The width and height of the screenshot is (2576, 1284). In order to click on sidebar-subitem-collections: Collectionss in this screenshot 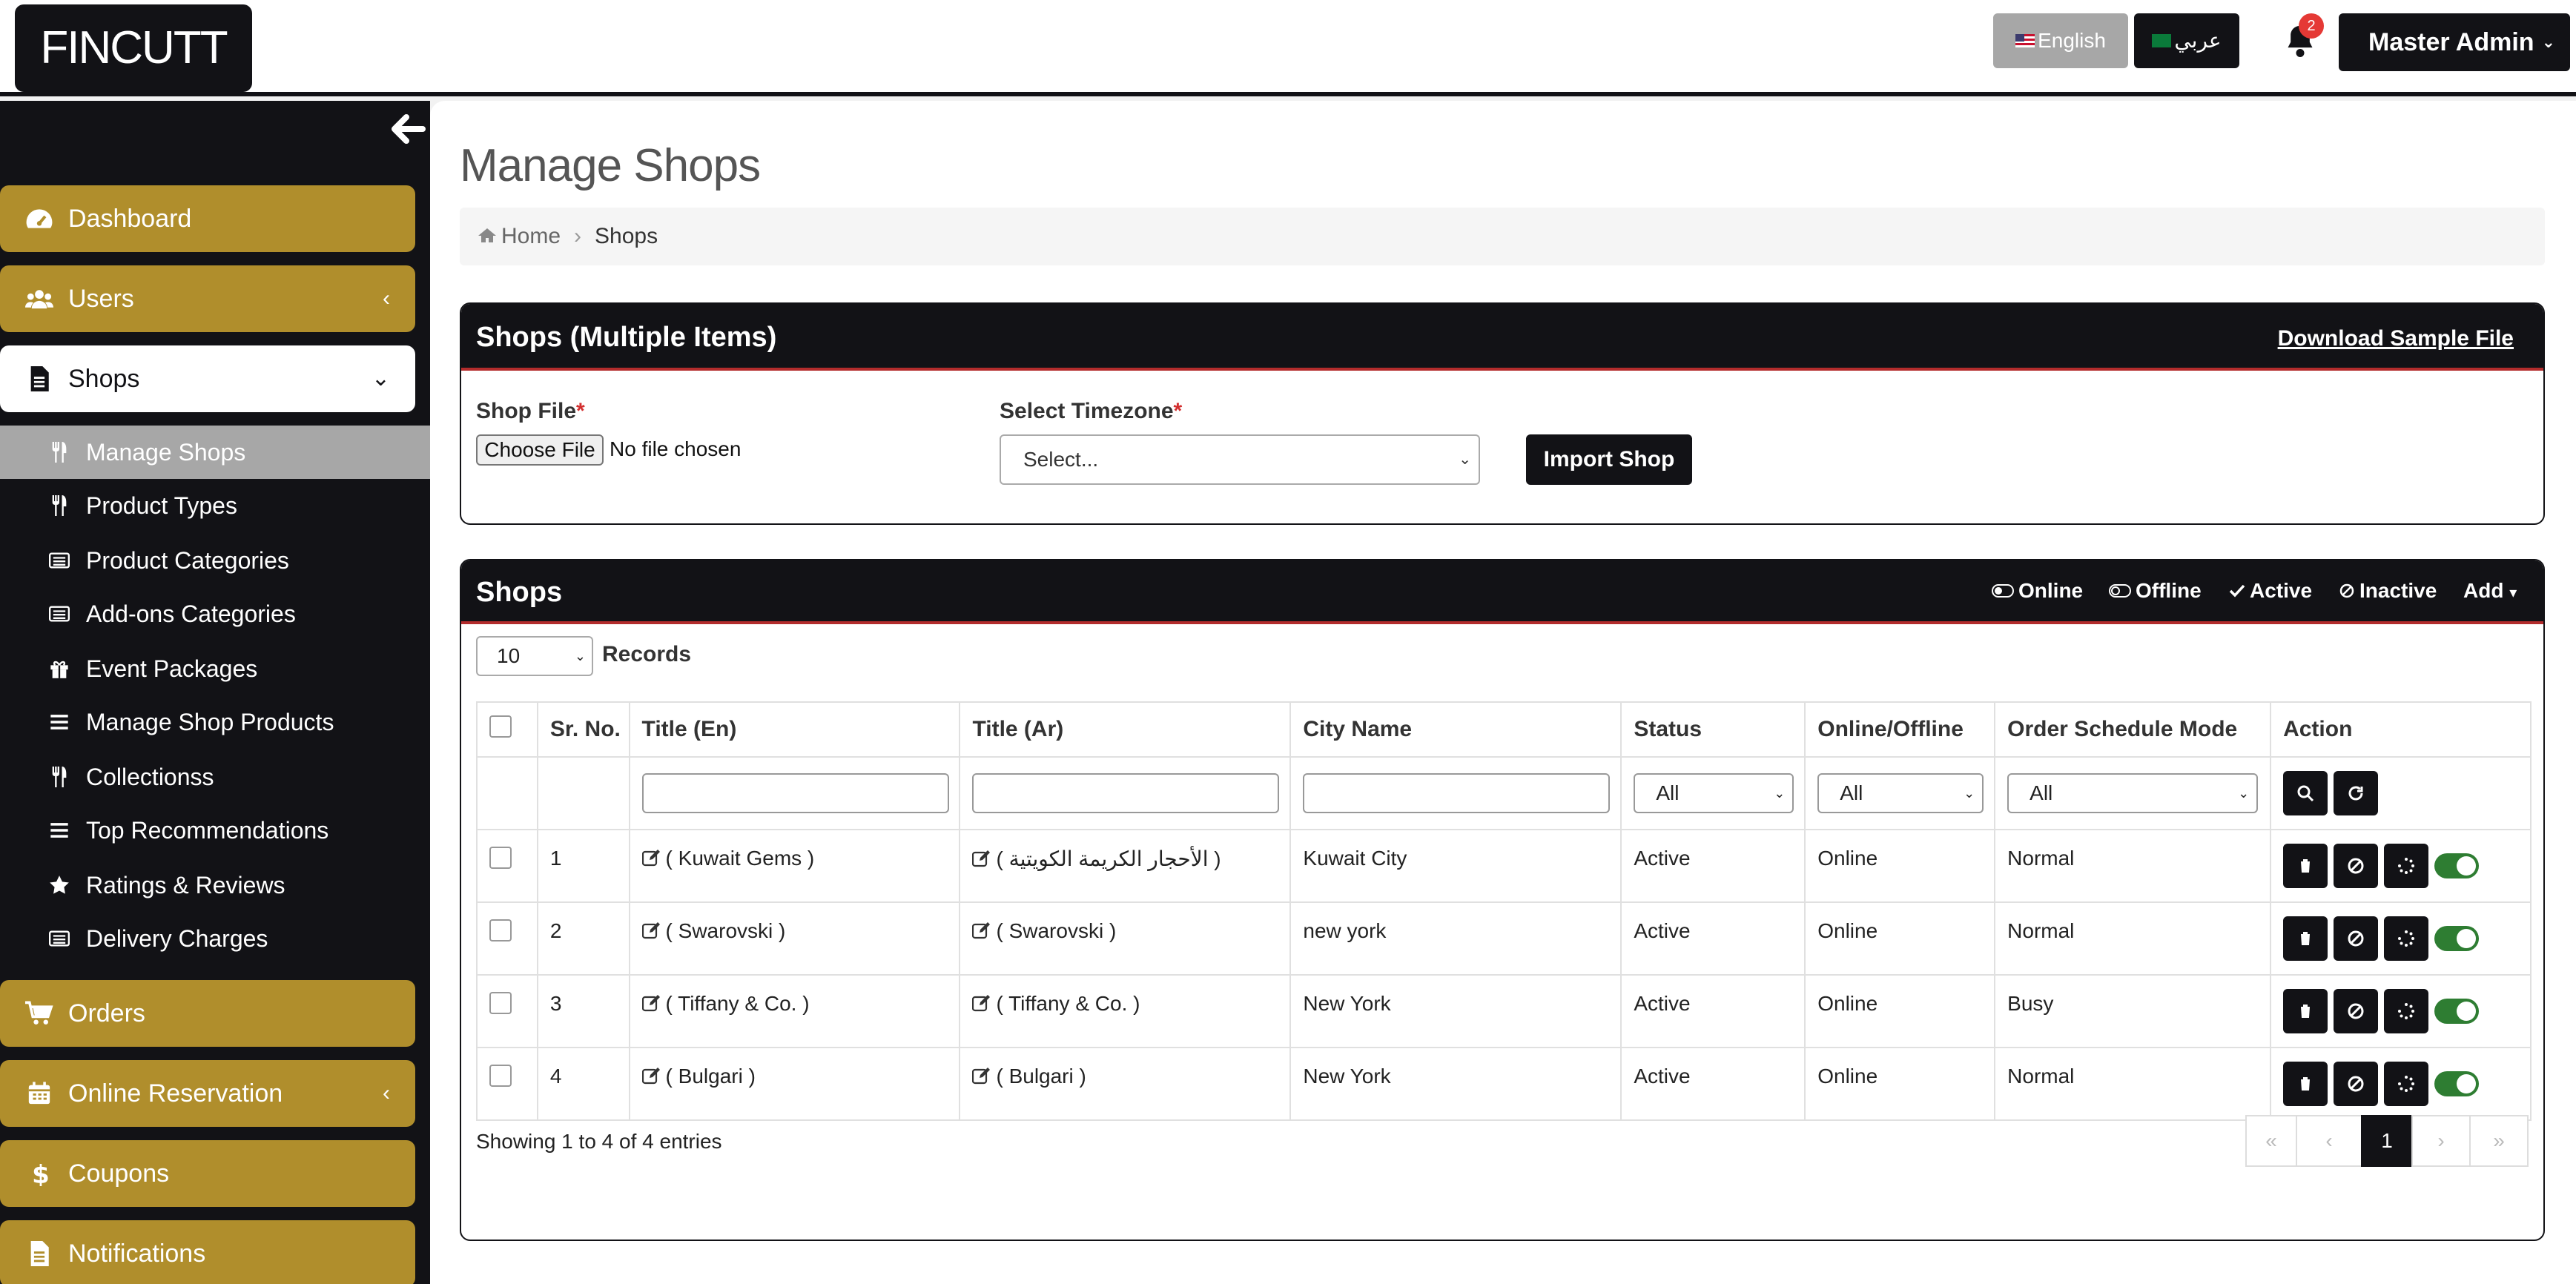, I will do `click(215, 777)`.